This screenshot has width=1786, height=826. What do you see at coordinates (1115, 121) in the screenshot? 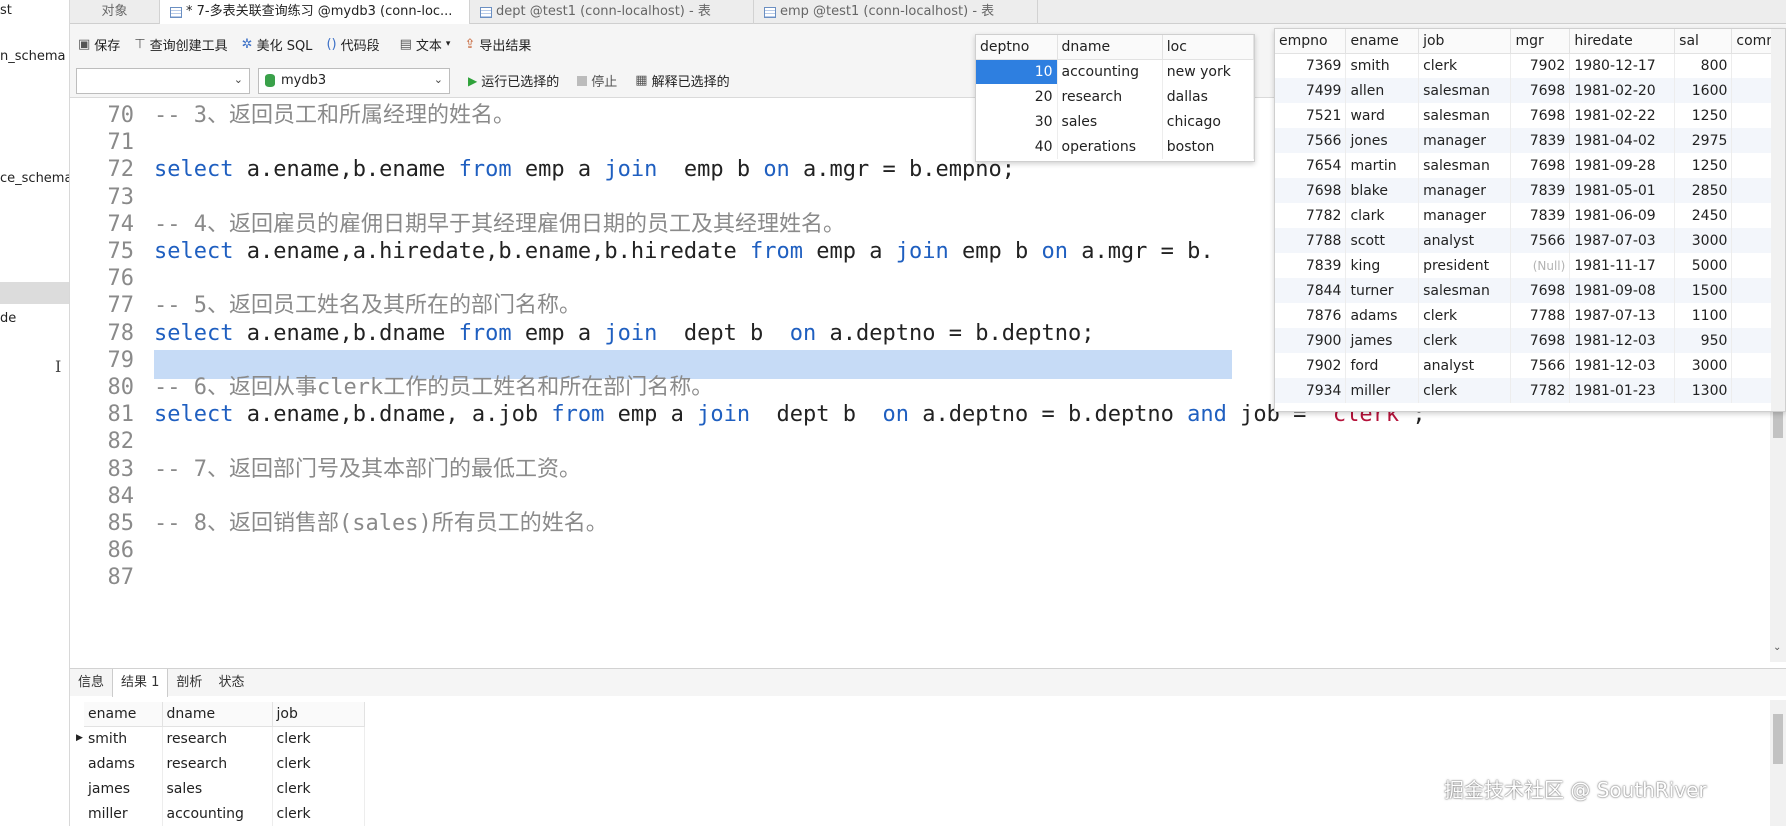
I see `table-row: 30 sales chicago` at bounding box center [1115, 121].